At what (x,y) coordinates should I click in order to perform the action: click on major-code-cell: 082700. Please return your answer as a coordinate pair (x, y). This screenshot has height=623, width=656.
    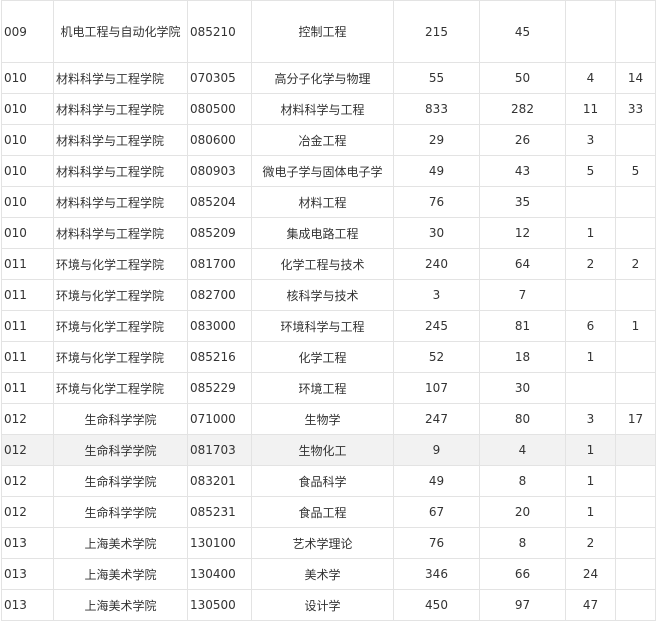
    Looking at the image, I should click on (219, 295).